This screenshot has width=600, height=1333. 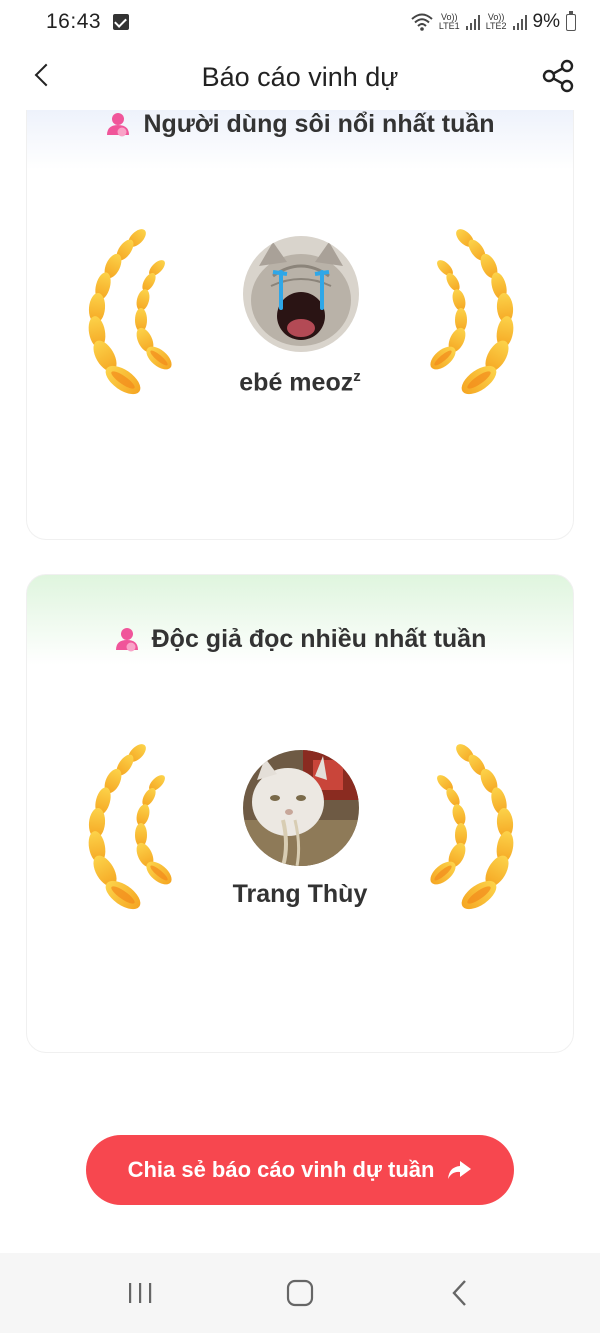 I want to click on card-heading: Người dùng sôi nổi nhất tuần, so click(x=300, y=124).